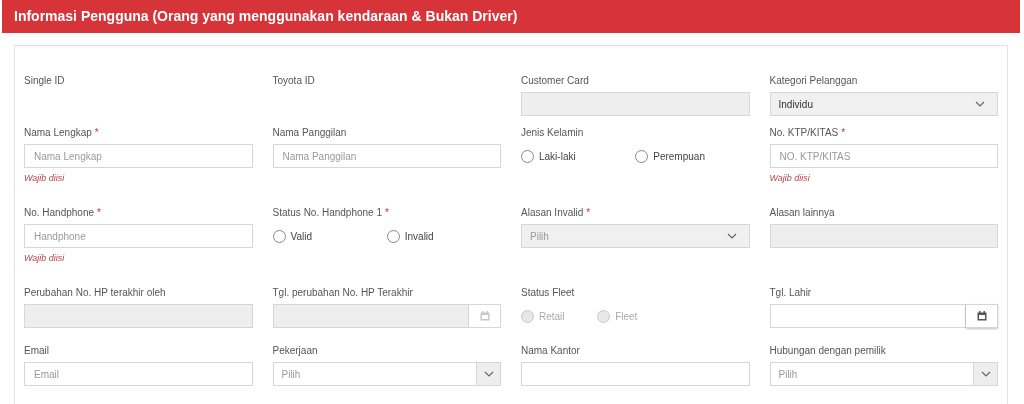 The width and height of the screenshot is (1024, 404). I want to click on field-label: Email, so click(36, 350).